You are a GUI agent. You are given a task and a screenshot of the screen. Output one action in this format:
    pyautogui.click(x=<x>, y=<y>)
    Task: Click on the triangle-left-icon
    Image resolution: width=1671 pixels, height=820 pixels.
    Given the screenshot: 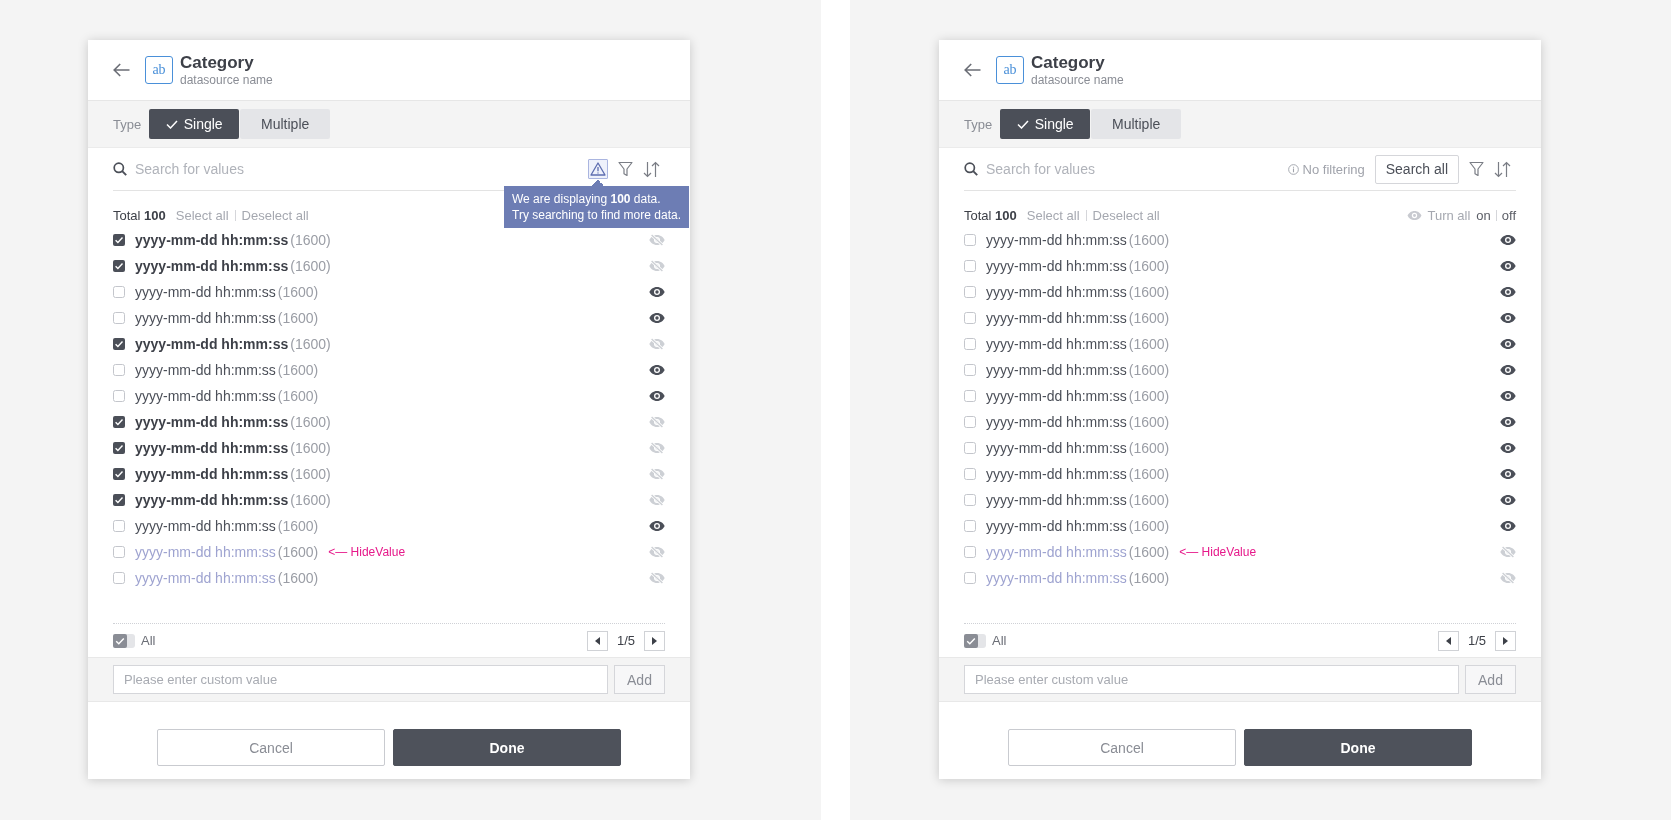 What is the action you would take?
    pyautogui.click(x=597, y=640)
    